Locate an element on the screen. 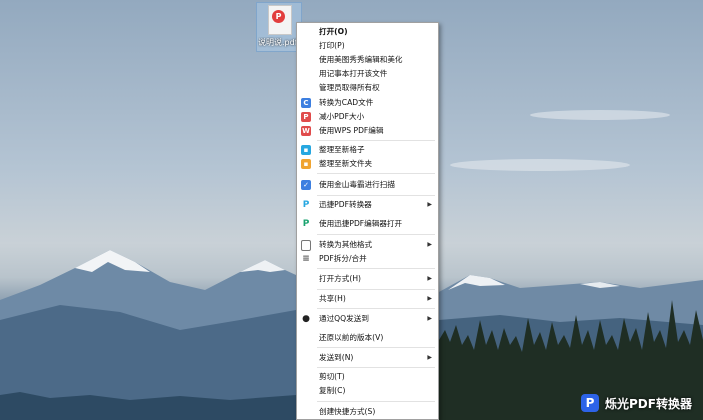 This screenshot has width=703, height=420. menu-item-cut: 剪切(T) is located at coordinates (367, 377).